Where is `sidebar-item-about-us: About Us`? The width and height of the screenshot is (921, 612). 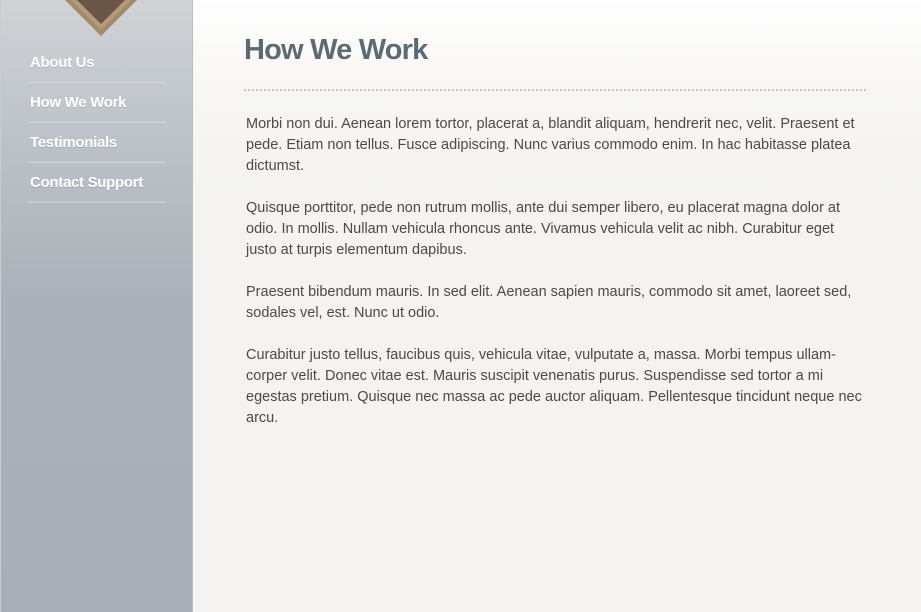 sidebar-item-about-us: About Us is located at coordinates (97, 62).